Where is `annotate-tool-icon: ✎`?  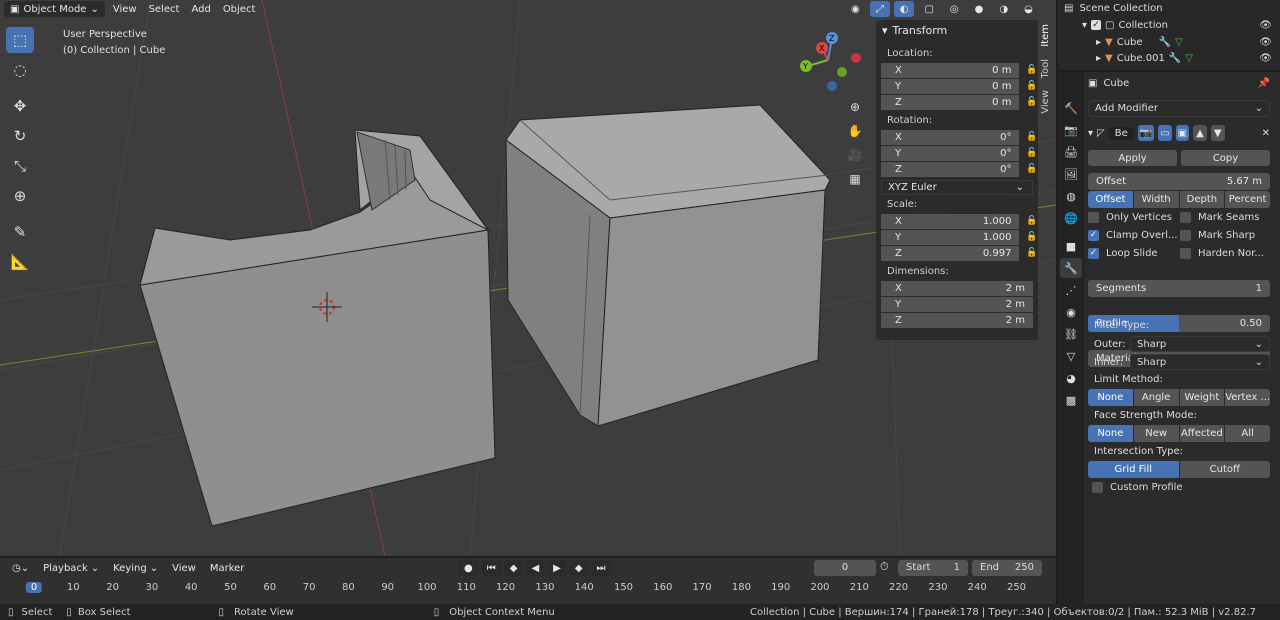 annotate-tool-icon: ✎ is located at coordinates (20, 232).